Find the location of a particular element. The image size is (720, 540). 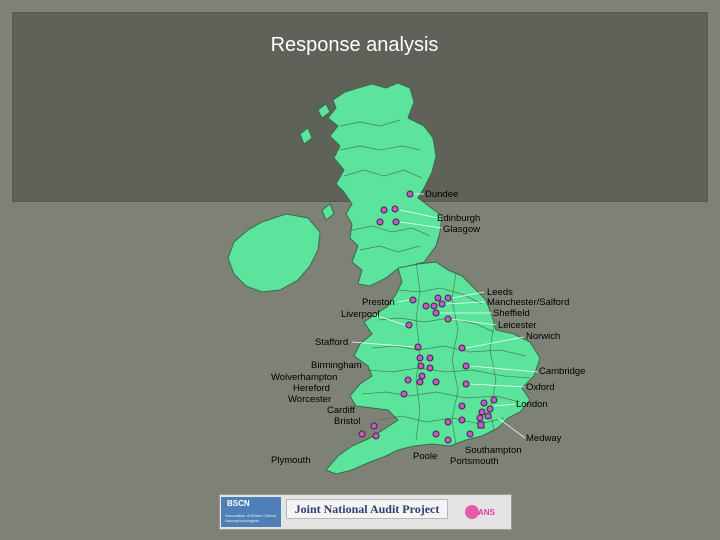

label-preston: Preston is located at coordinates (378, 302).